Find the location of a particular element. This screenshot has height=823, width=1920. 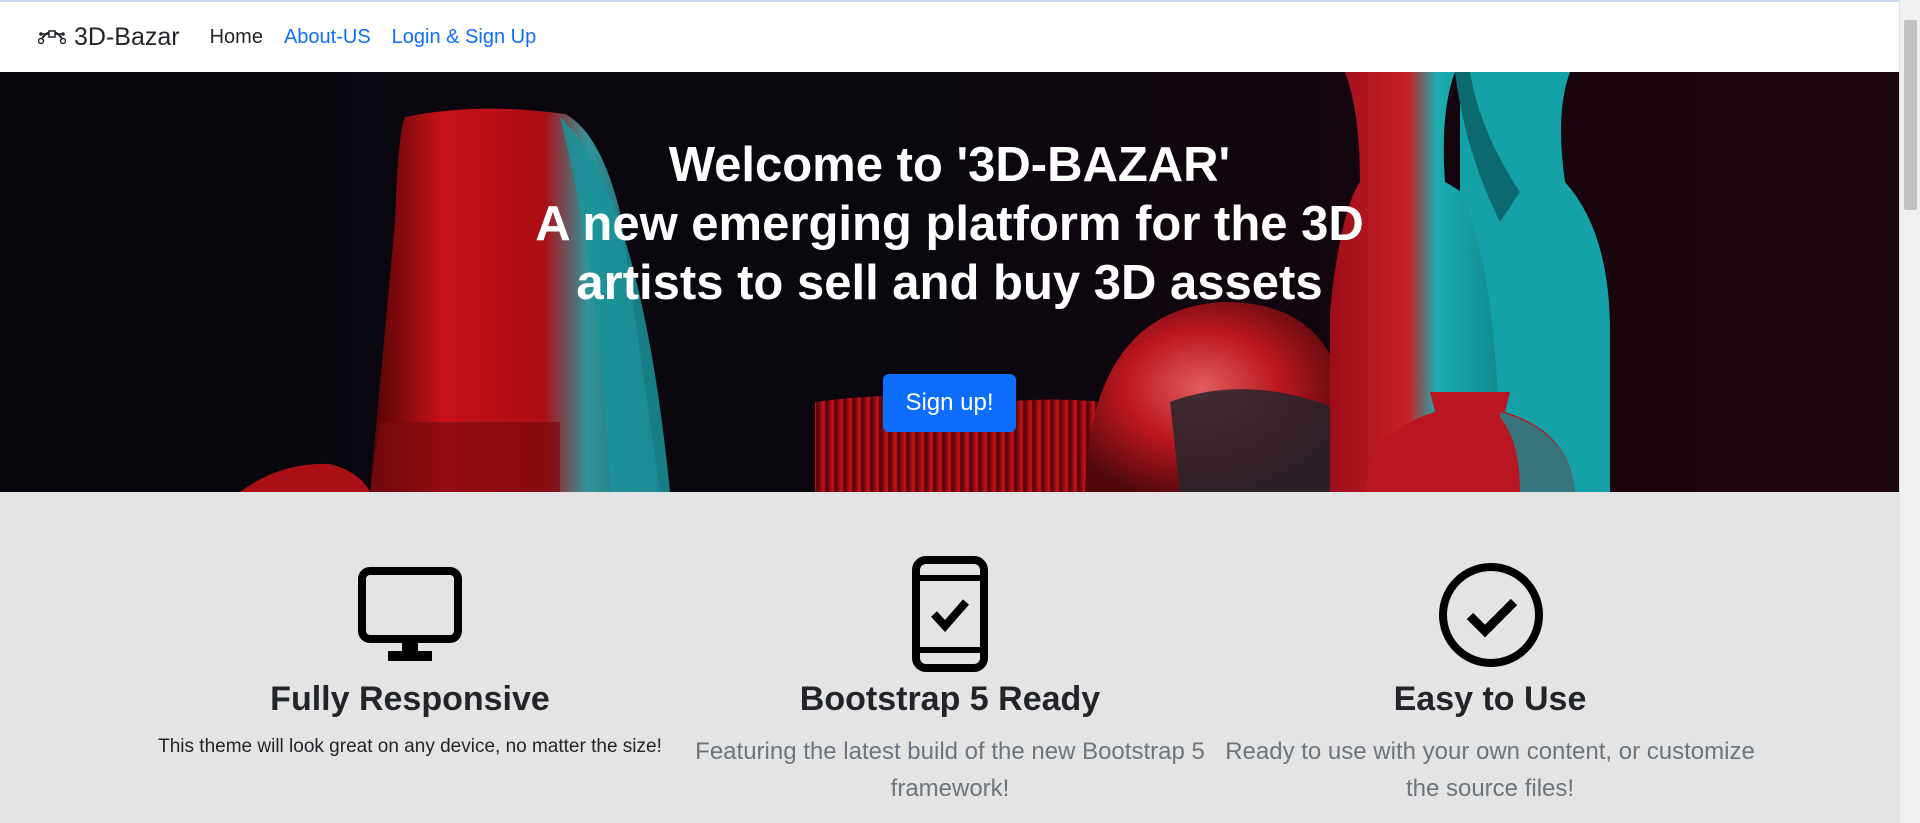

hero-title-line-1: Welcome to '3D-BAZAR' is located at coordinates (949, 165).